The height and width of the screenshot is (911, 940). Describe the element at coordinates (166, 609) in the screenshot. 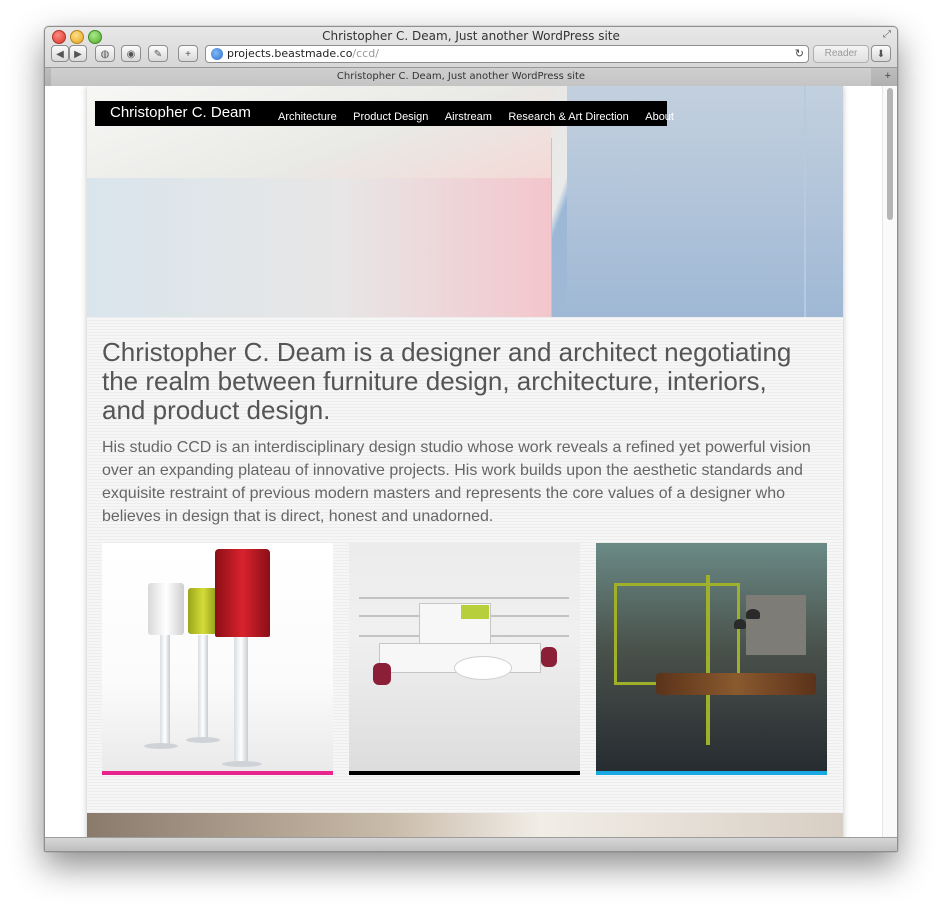

I see `white-lamp-shade` at that location.